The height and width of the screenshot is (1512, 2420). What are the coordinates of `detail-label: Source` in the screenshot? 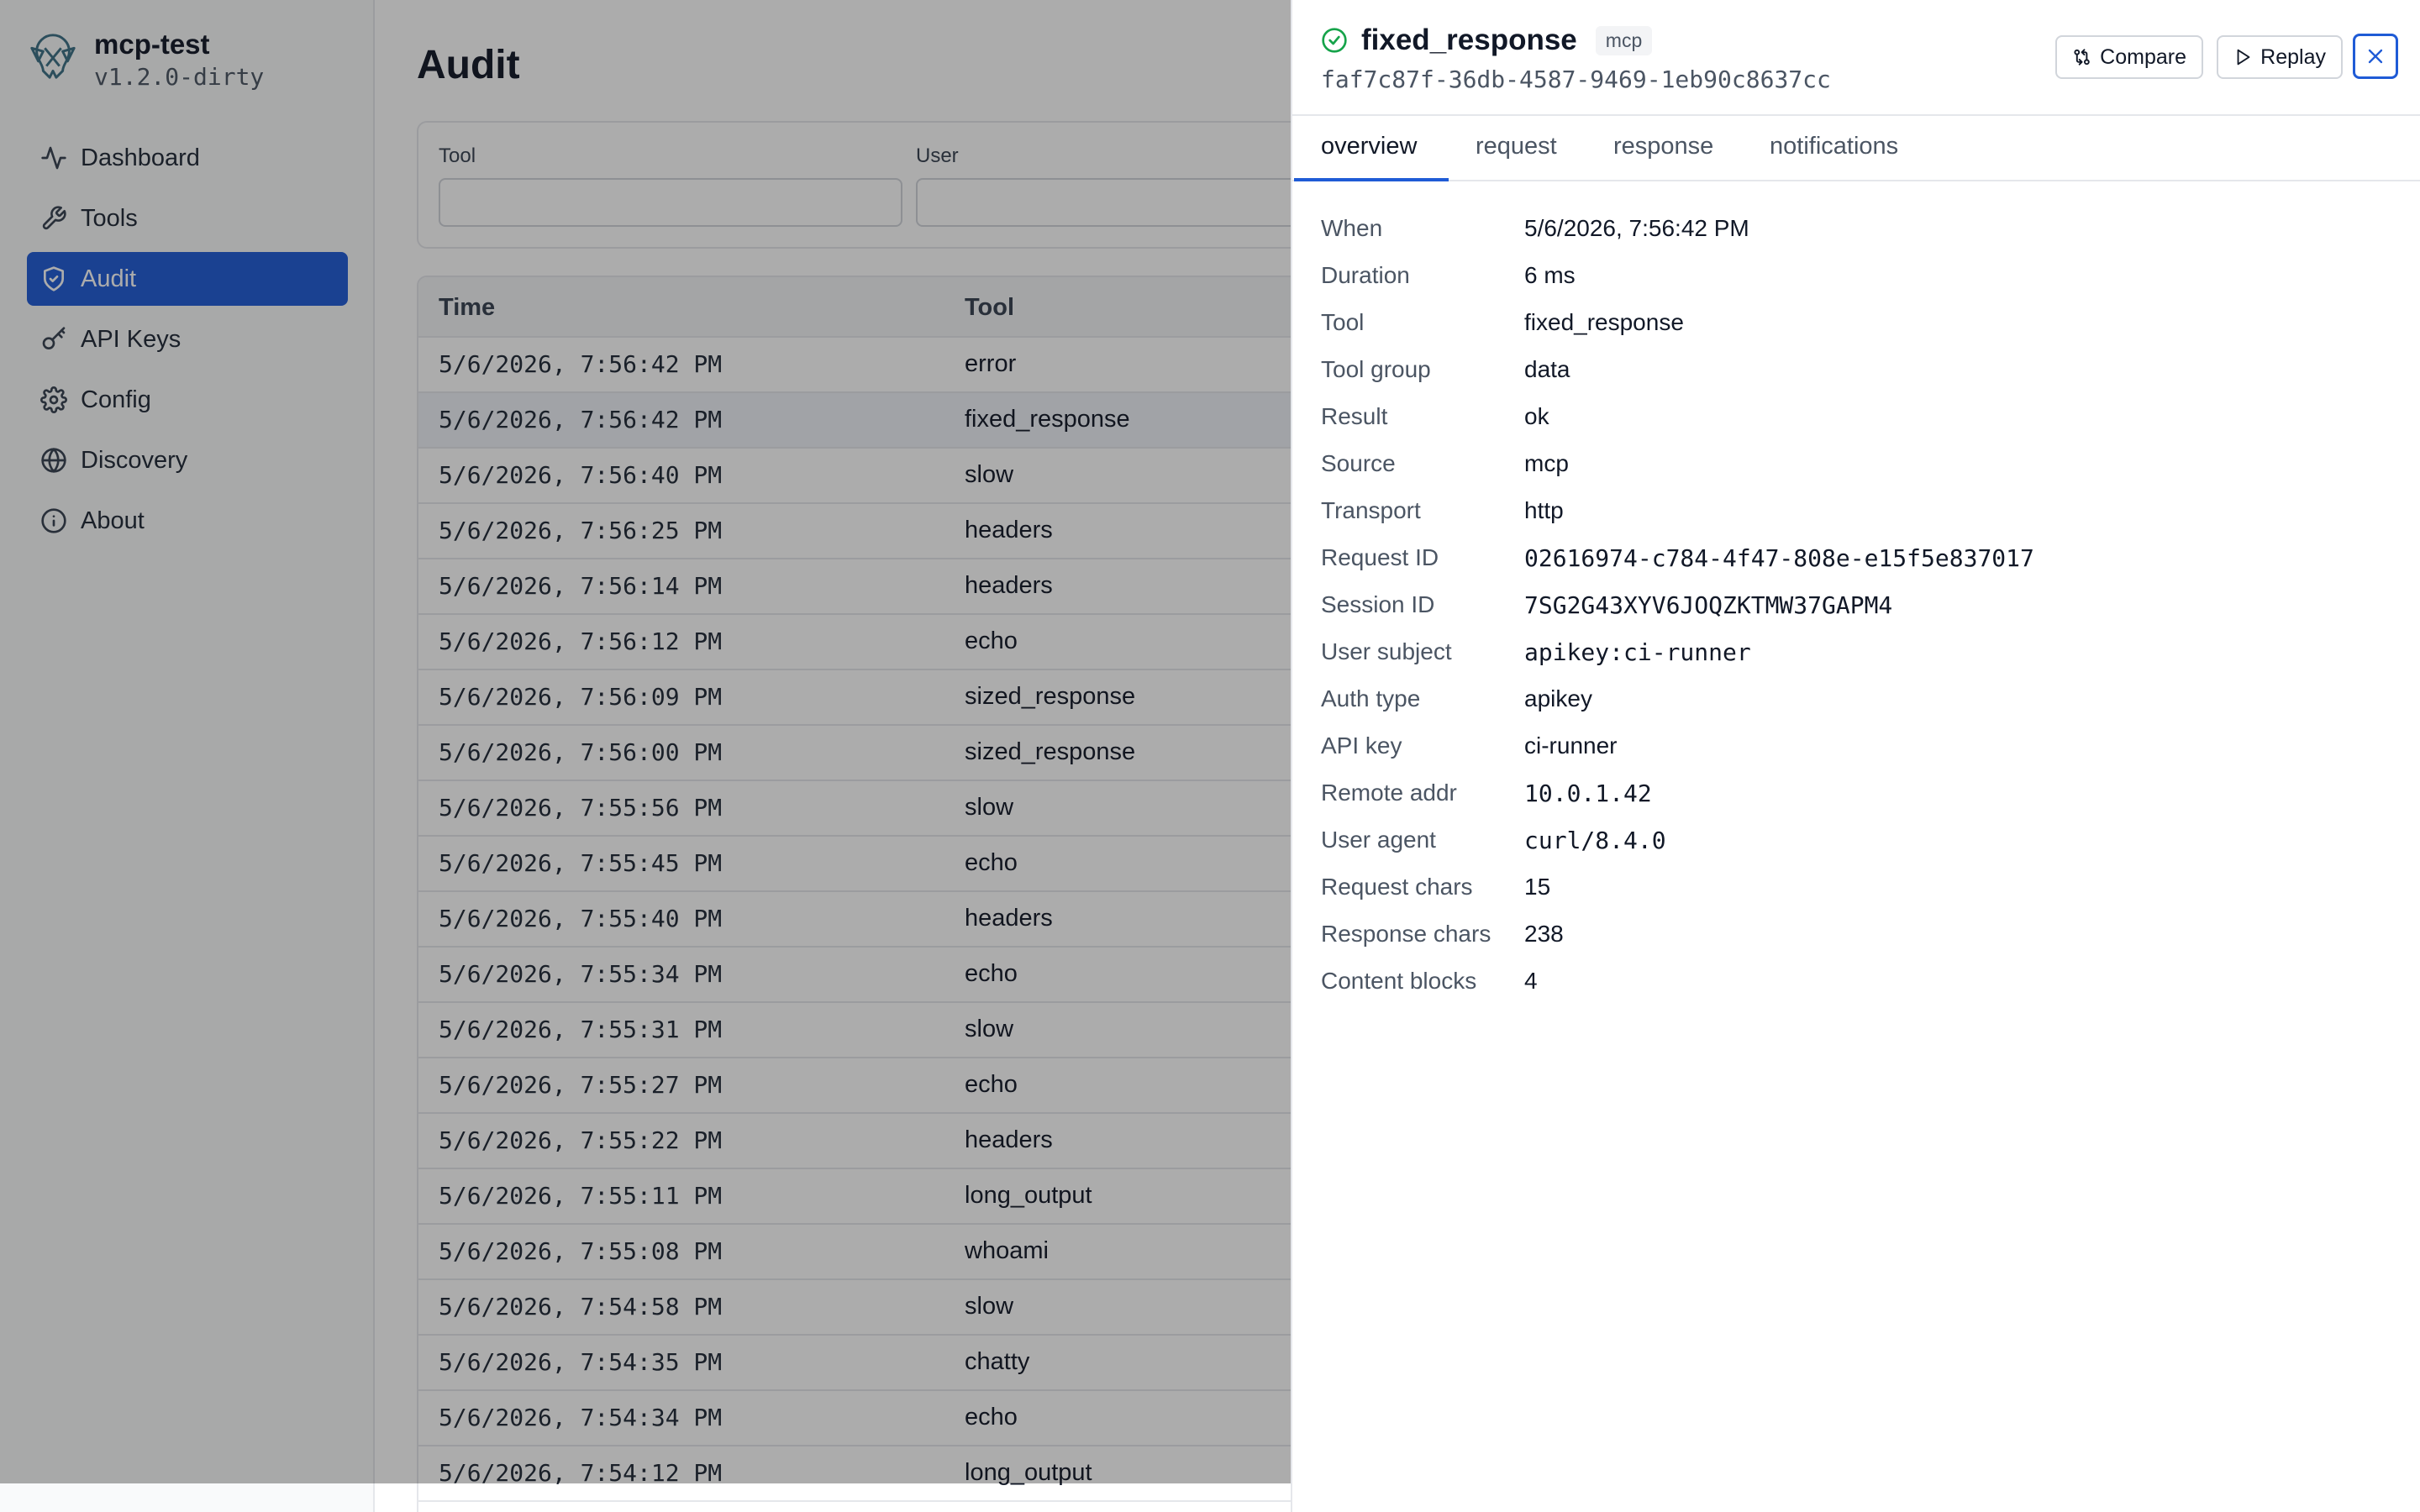 It's located at (1358, 463).